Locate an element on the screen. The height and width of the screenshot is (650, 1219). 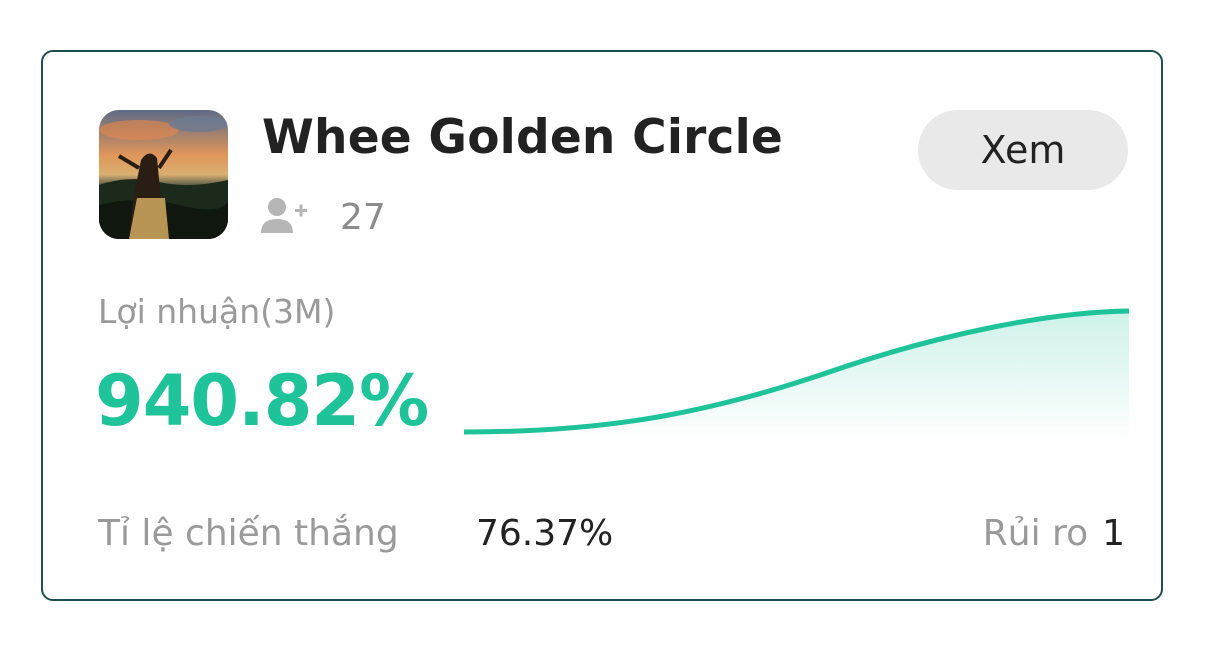
win-rate-value: 76.37% is located at coordinates (545, 533).